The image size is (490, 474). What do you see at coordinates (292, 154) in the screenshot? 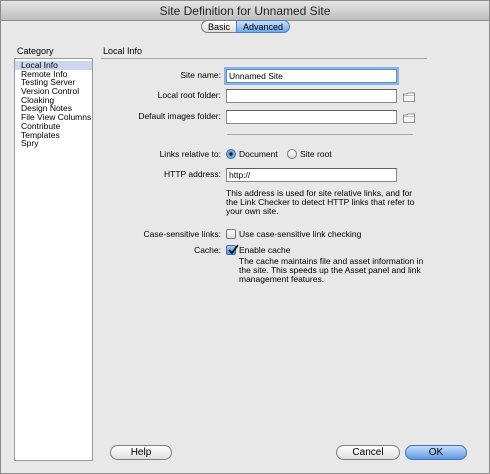
I see `radio-site-root` at bounding box center [292, 154].